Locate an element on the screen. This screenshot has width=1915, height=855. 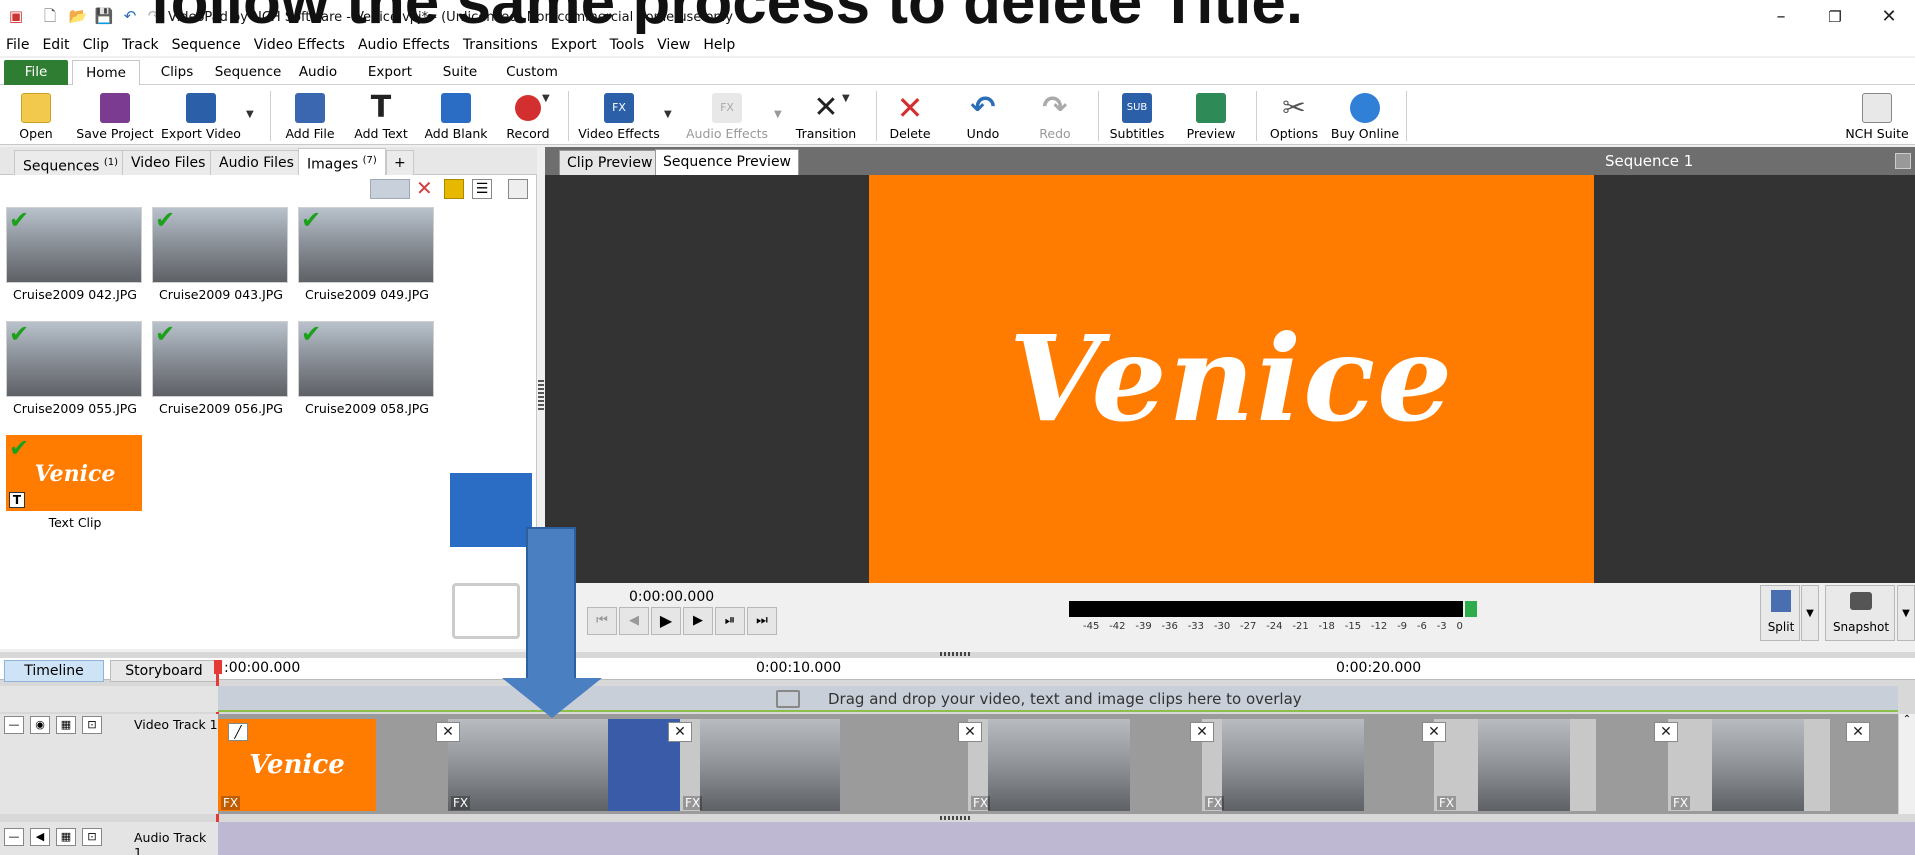
track-scrollbar: ⌃ is located at coordinates (1906, 764).